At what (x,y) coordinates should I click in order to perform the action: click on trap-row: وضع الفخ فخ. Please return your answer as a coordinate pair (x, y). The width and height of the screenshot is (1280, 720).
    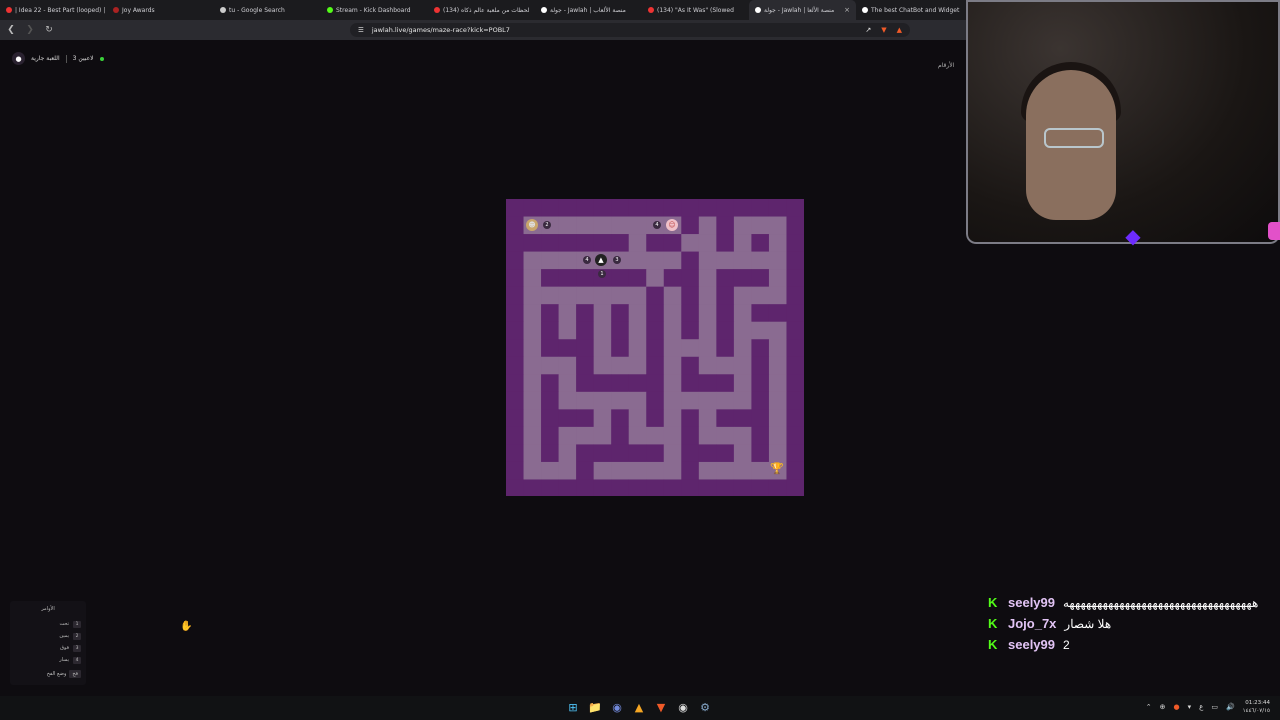
    Looking at the image, I should click on (48, 674).